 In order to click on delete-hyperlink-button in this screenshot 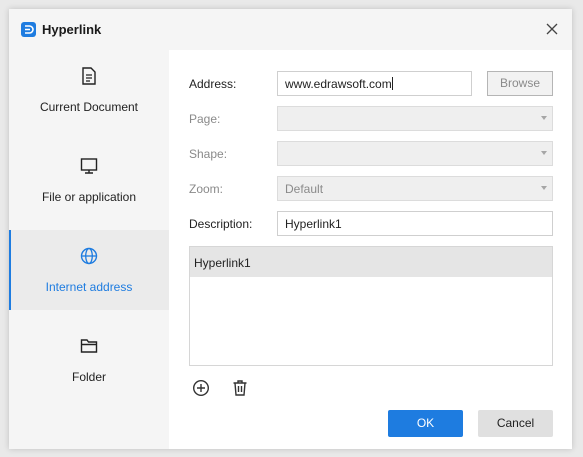, I will do `click(240, 388)`.